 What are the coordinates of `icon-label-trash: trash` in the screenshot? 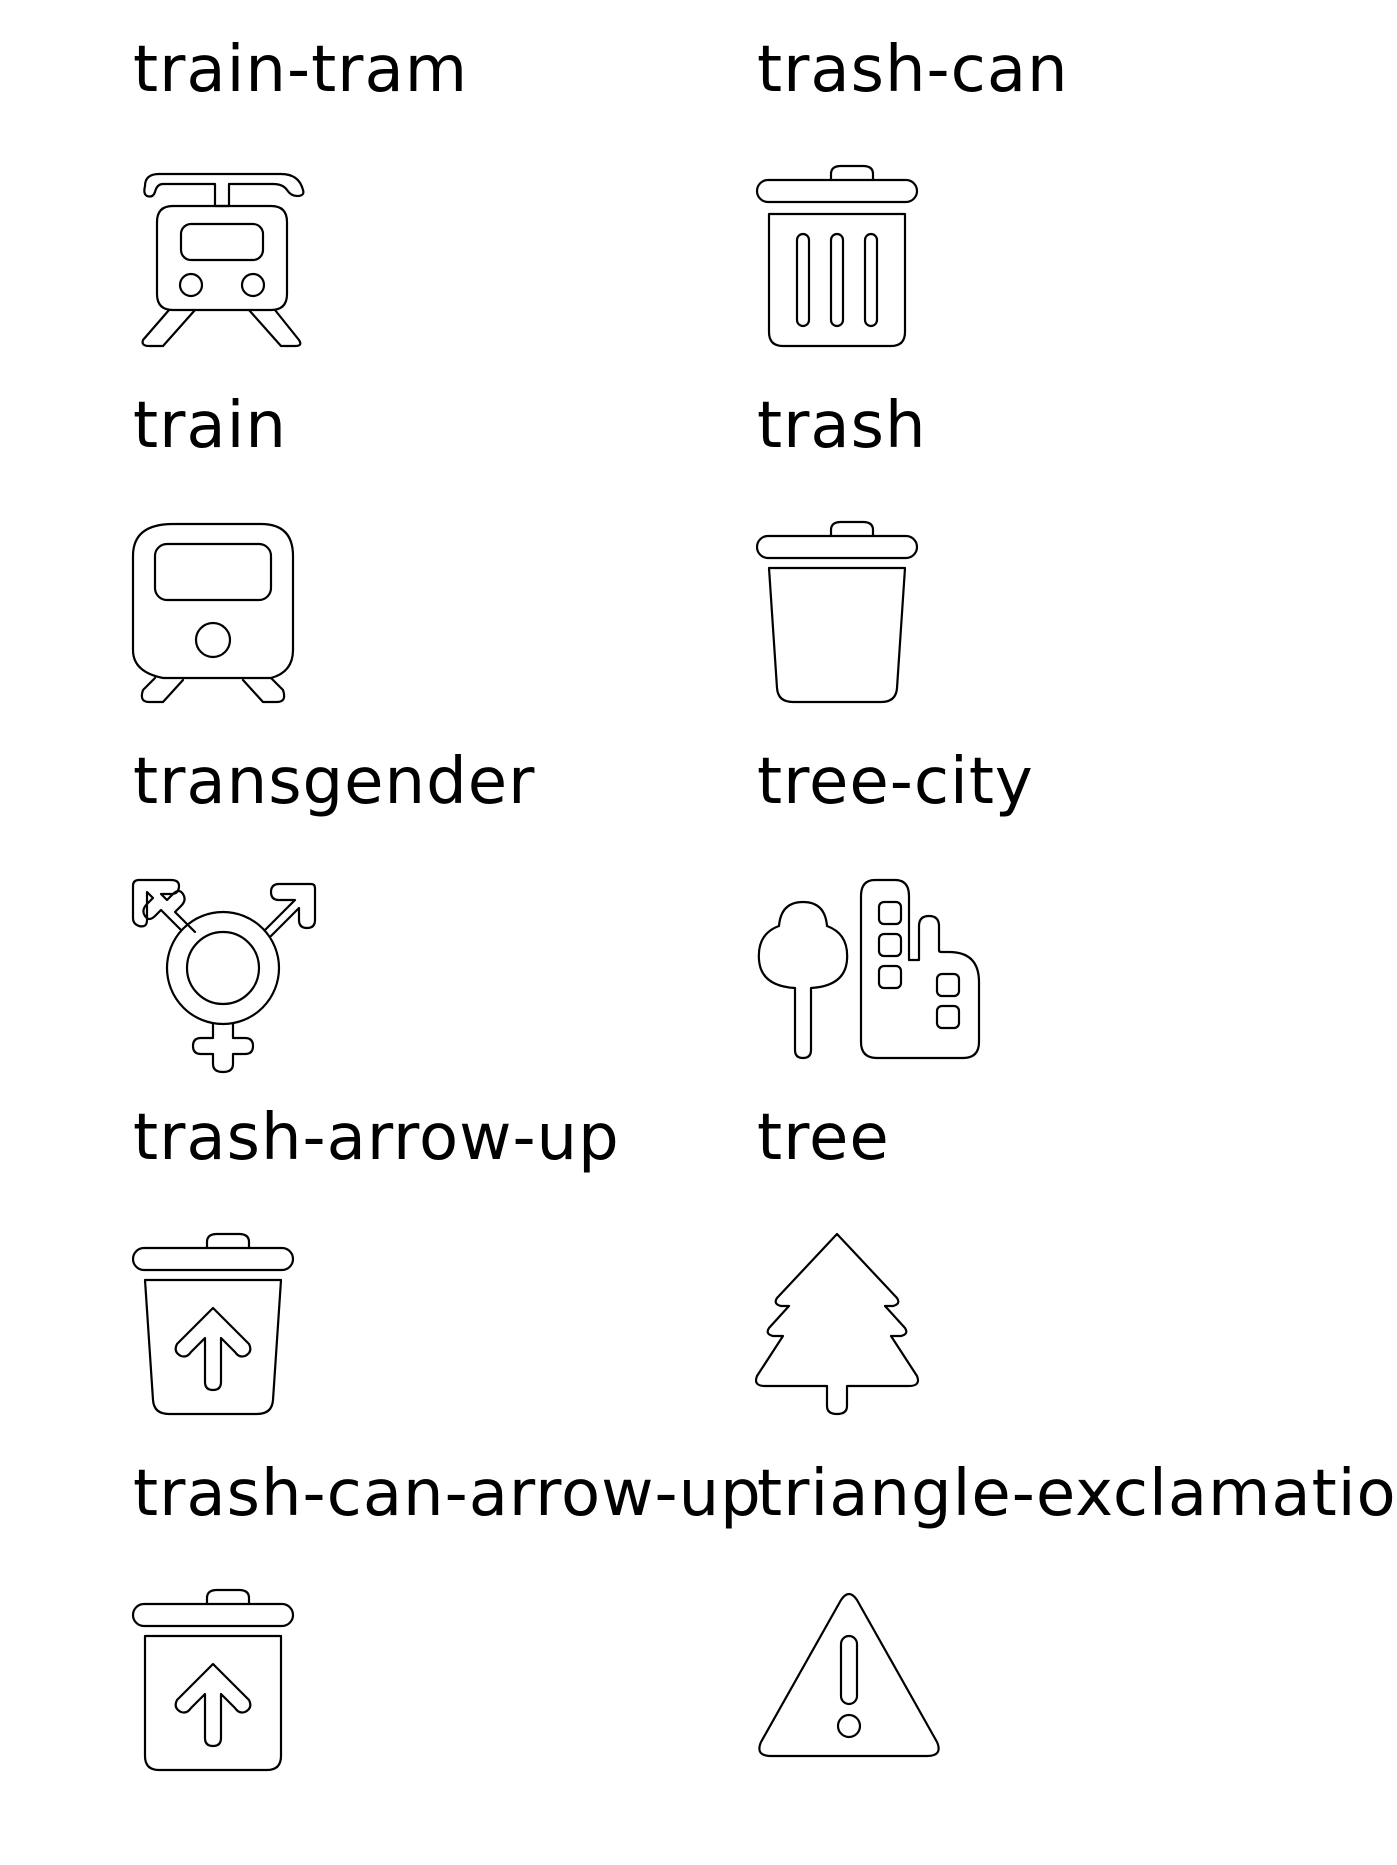 It's located at (842, 426).